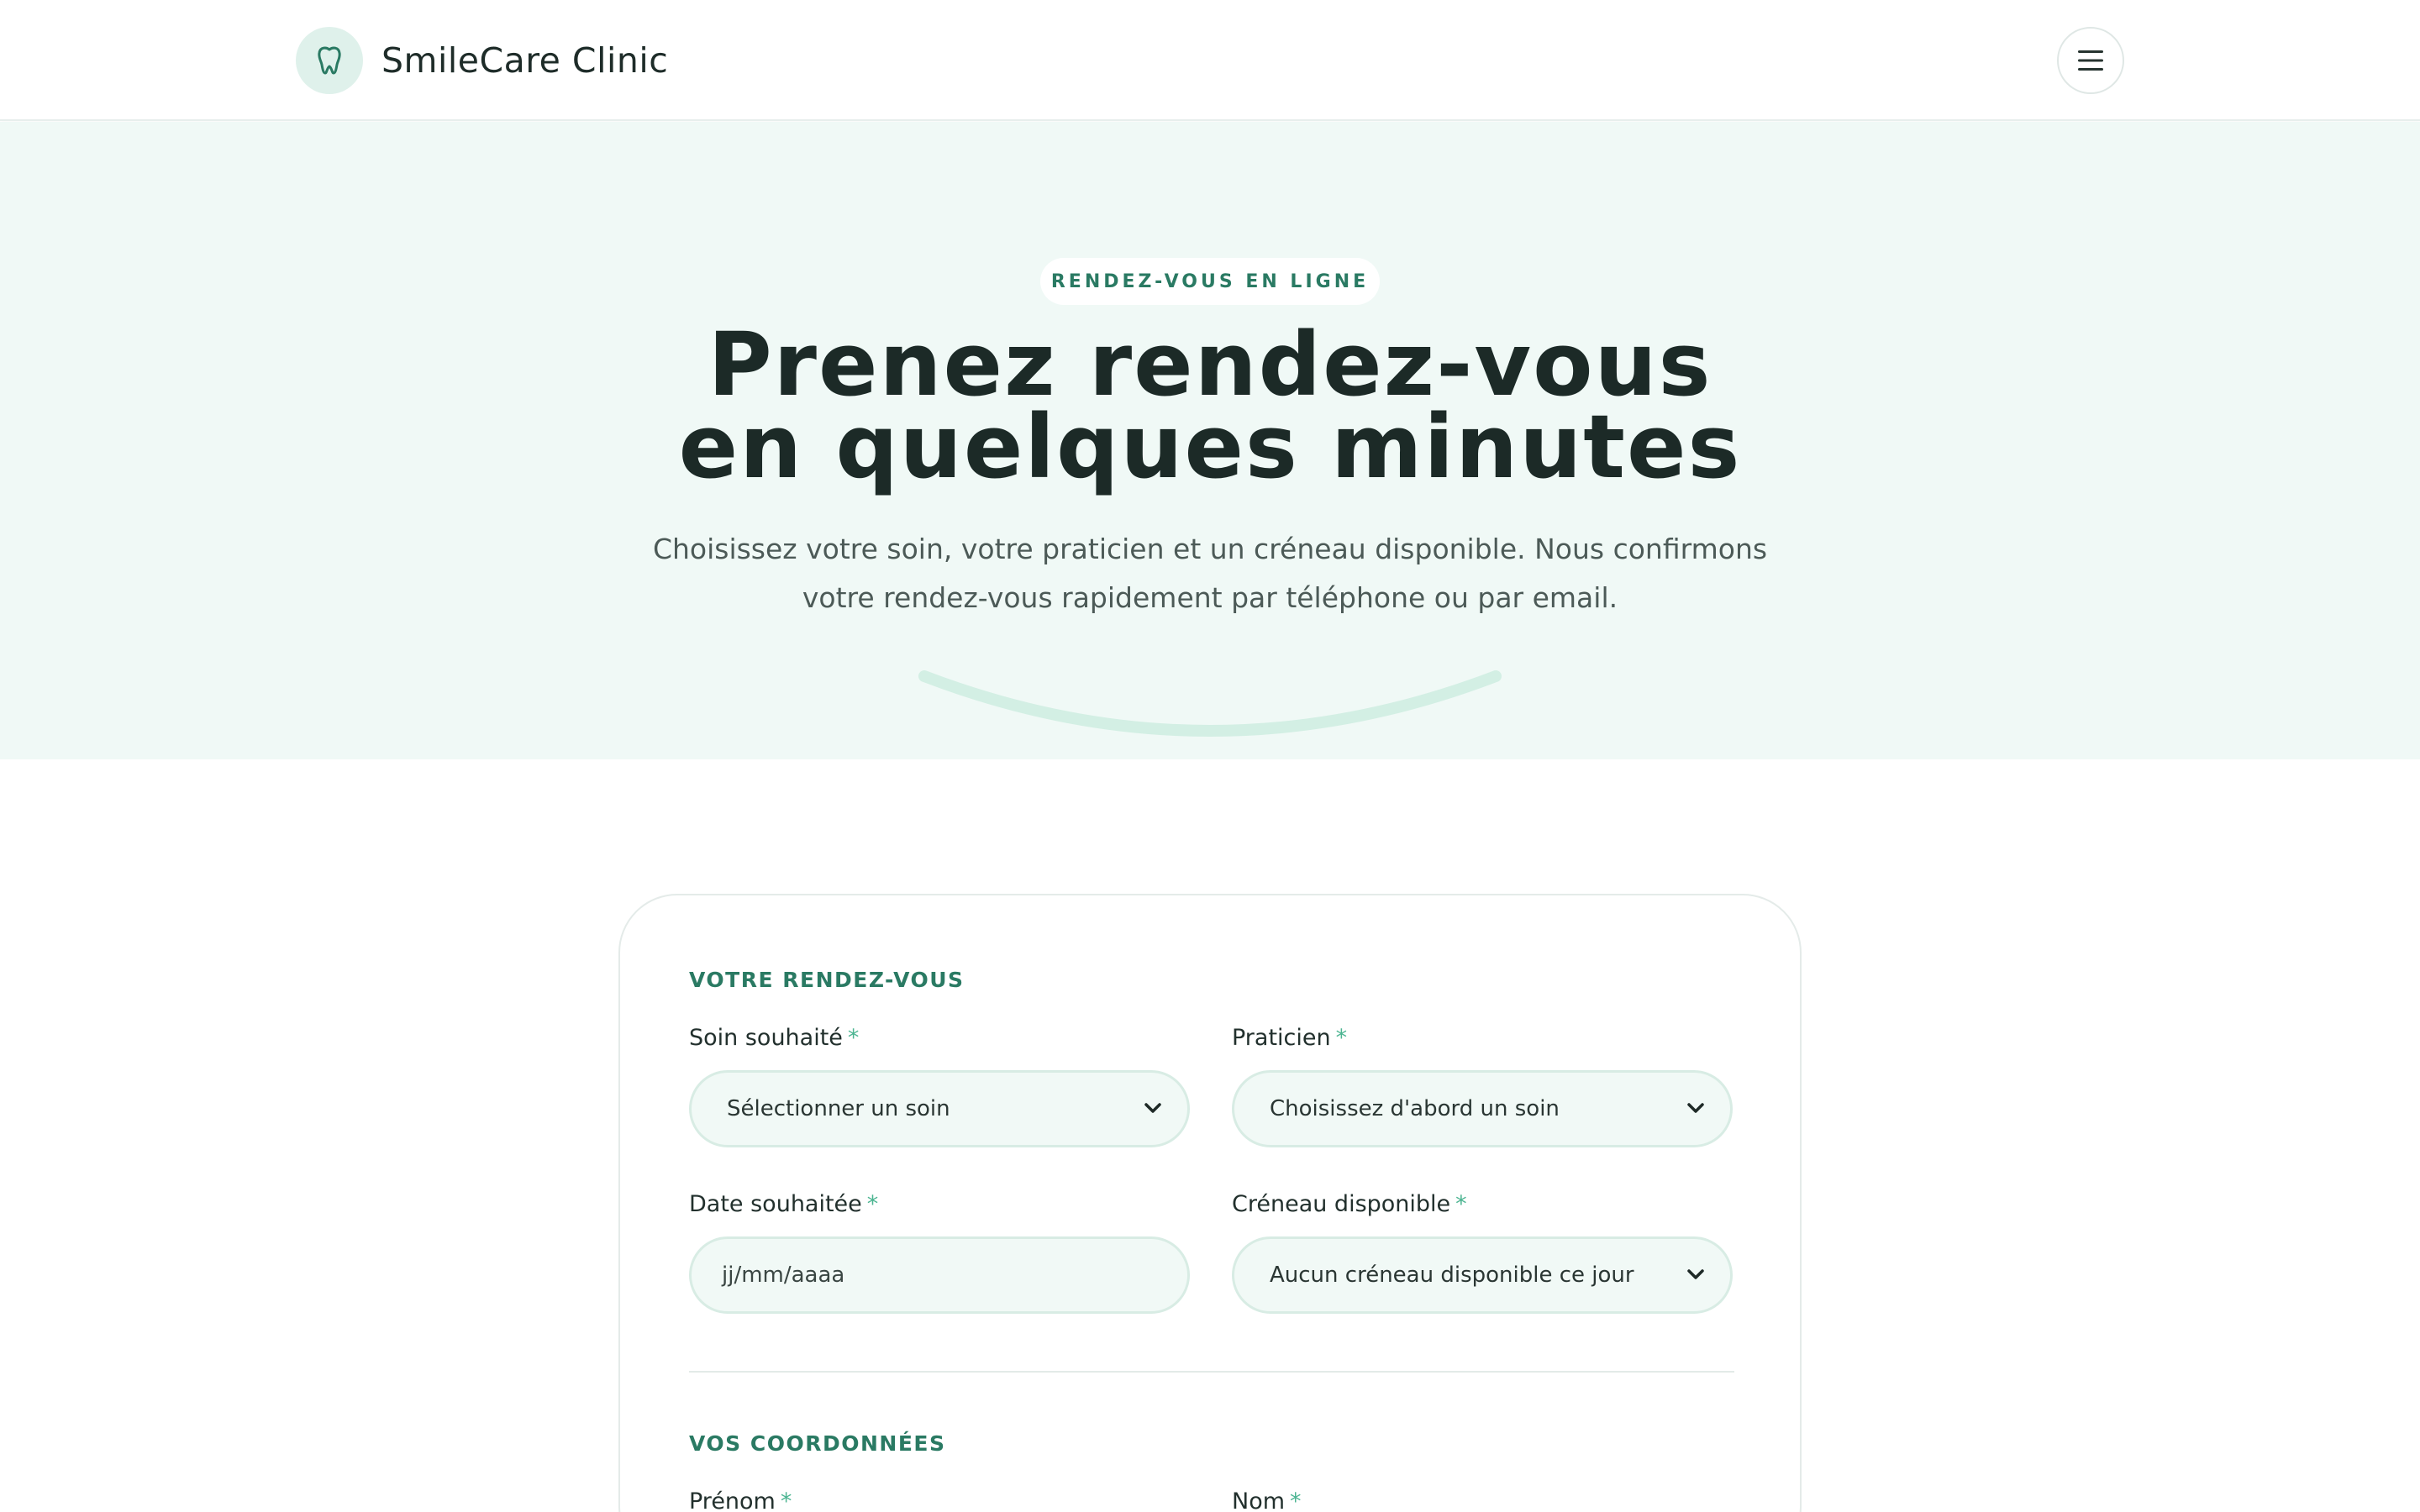 The width and height of the screenshot is (2420, 1512). I want to click on tooth-icon, so click(329, 60).